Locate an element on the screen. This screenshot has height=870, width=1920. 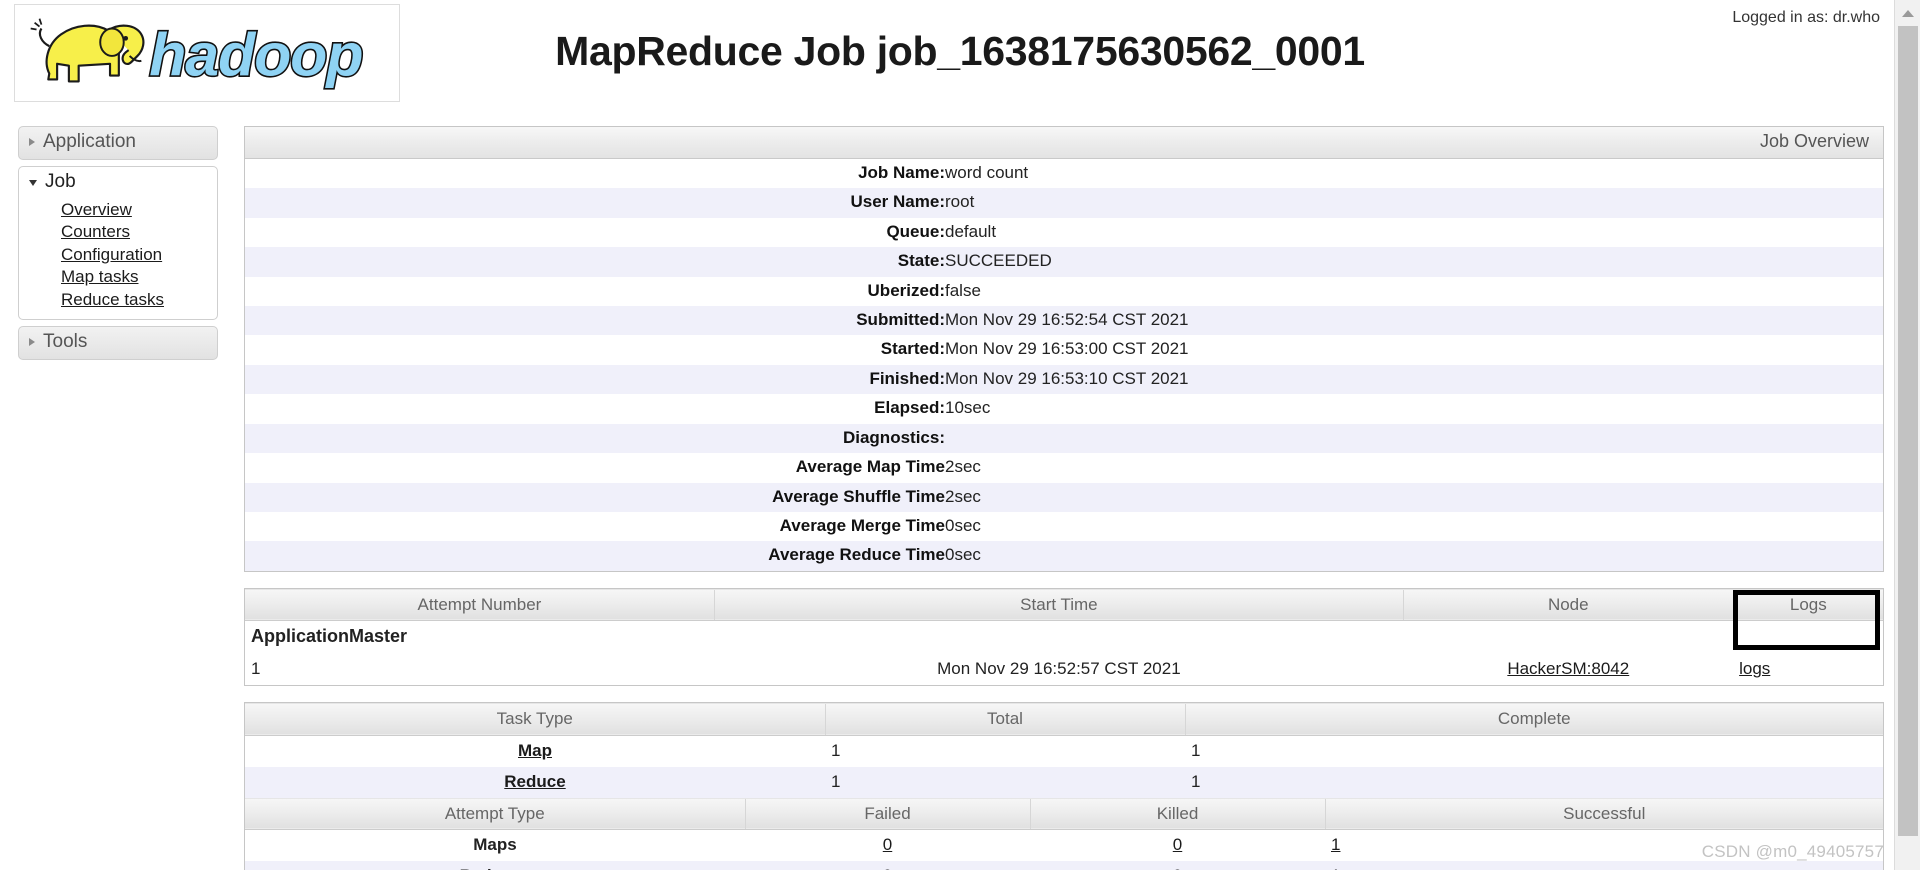
task-type-reduce-link: Reduce is located at coordinates (534, 781).